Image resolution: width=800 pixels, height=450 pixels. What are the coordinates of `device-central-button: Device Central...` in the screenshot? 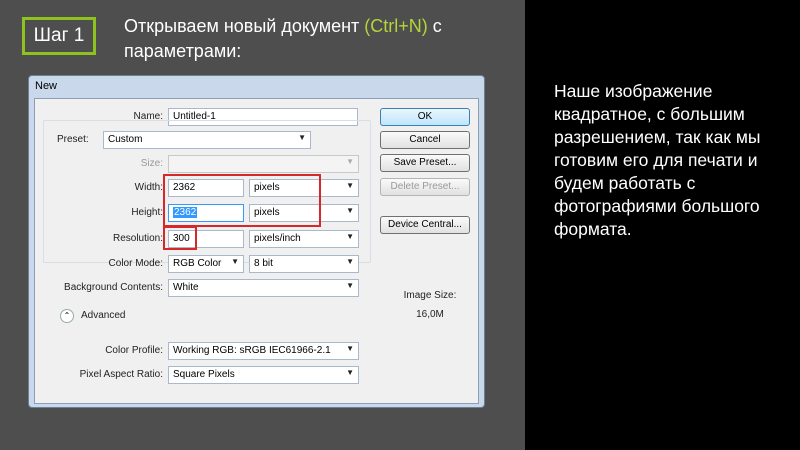 It's located at (425, 225).